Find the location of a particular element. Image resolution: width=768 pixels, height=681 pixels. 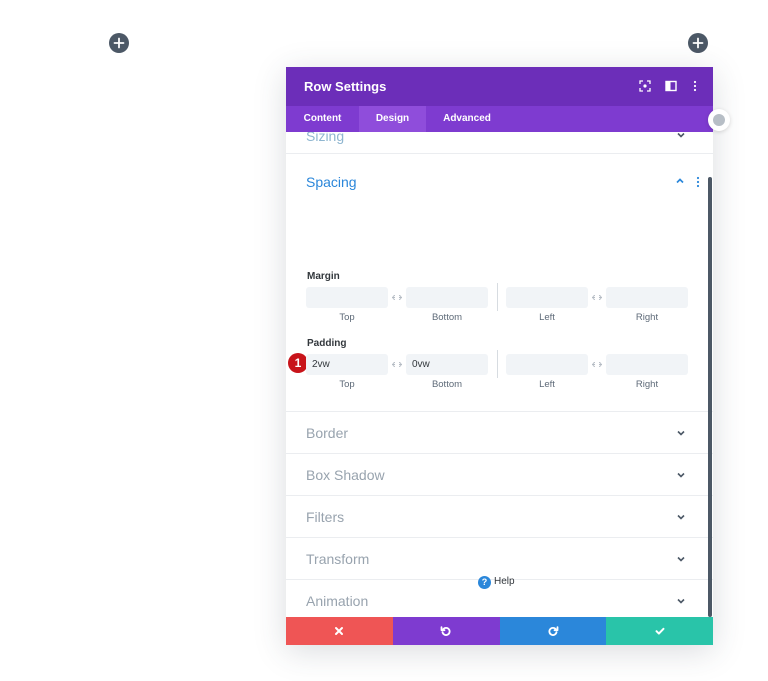

padding-right-label: Right is located at coordinates (647, 384).